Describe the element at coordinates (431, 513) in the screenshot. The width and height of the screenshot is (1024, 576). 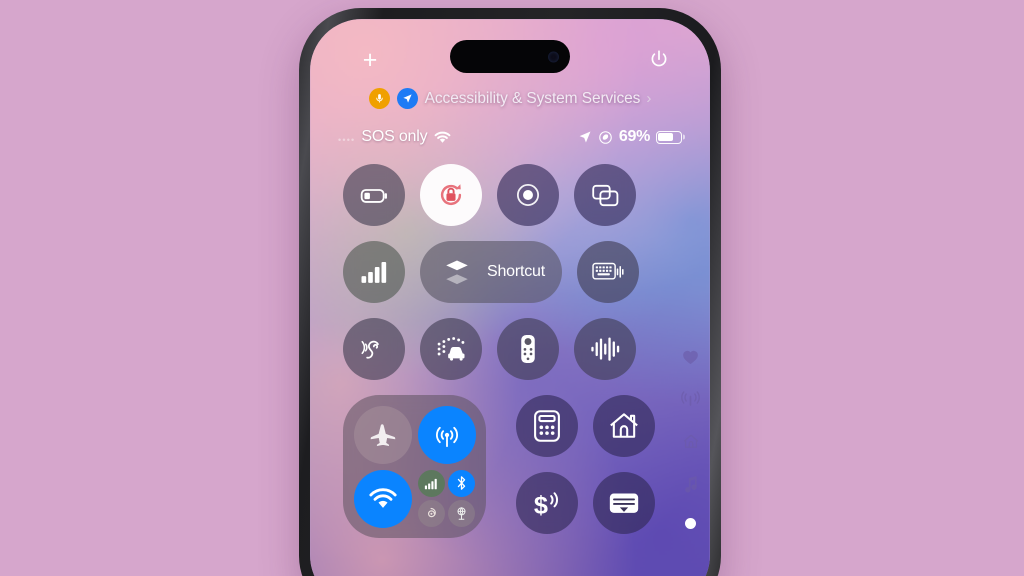
I see `personal-hotspot-button` at that location.